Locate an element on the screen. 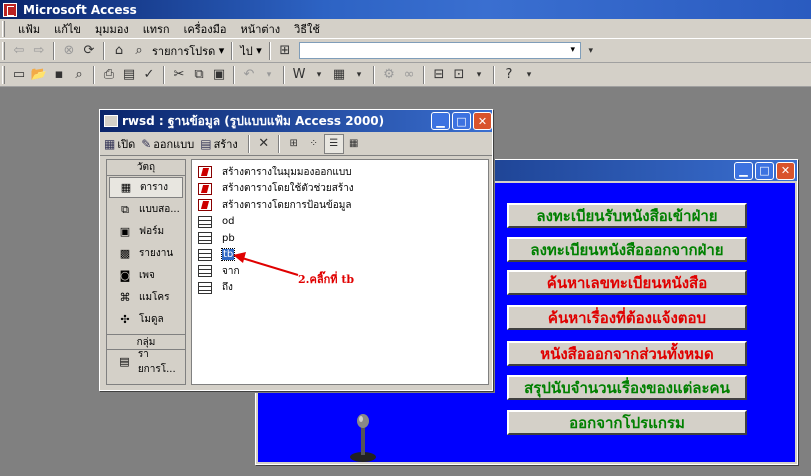  favorites-menu: รายการโปรด ▾ is located at coordinates (188, 51).